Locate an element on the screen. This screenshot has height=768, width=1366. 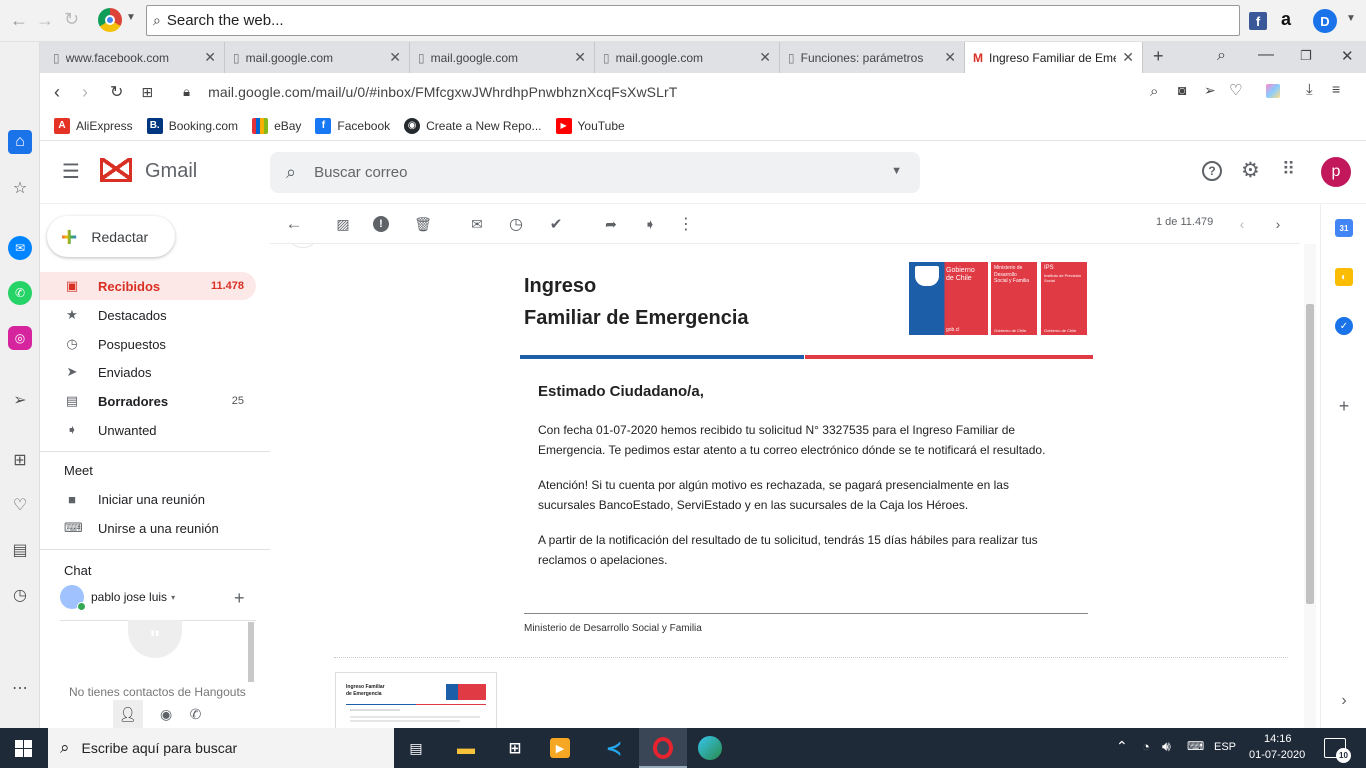
back-arrow-icon: ‹ is located at coordinates (57, 92).